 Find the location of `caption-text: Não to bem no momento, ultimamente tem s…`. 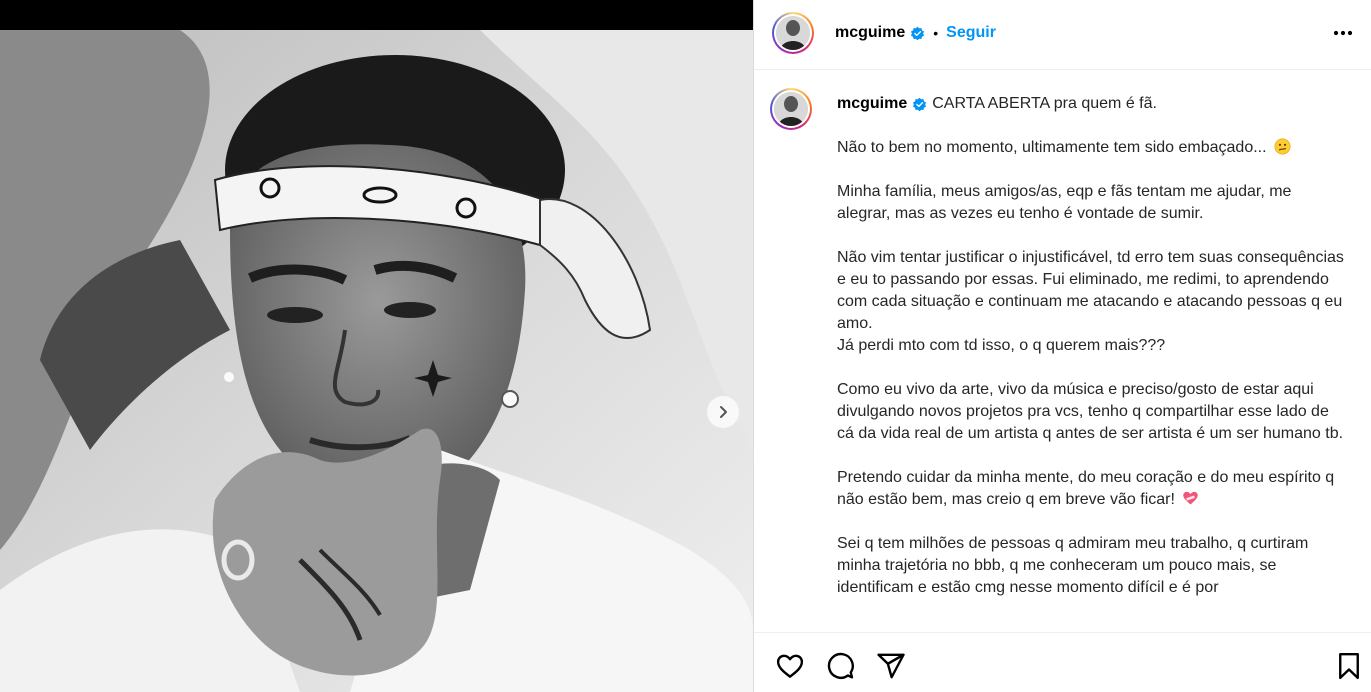

caption-text: Não to bem no momento, ultimamente tem s… is located at coordinates (1052, 147).